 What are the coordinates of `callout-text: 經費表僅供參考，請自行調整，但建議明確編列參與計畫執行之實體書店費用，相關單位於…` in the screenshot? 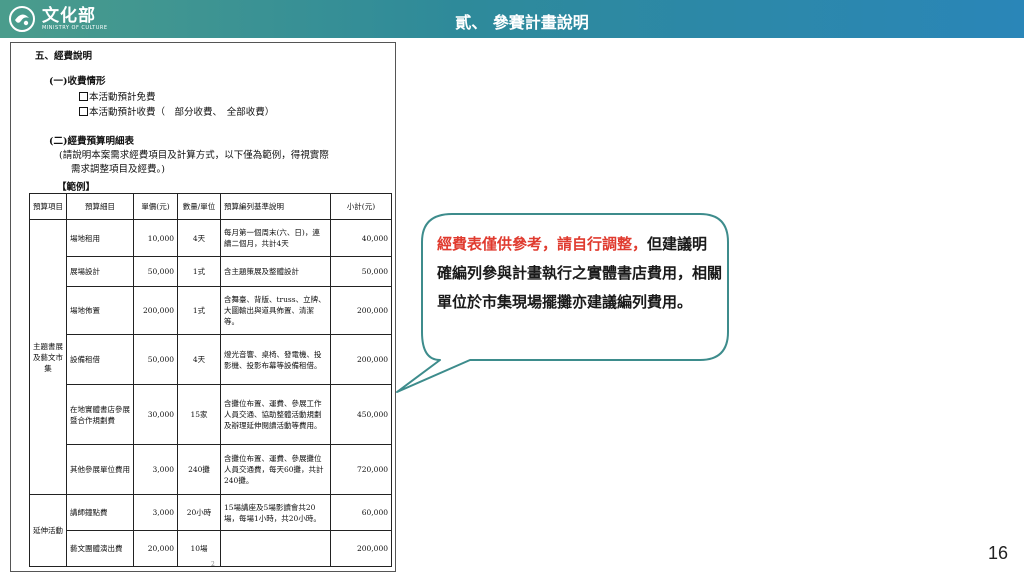 It's located at (579, 273).